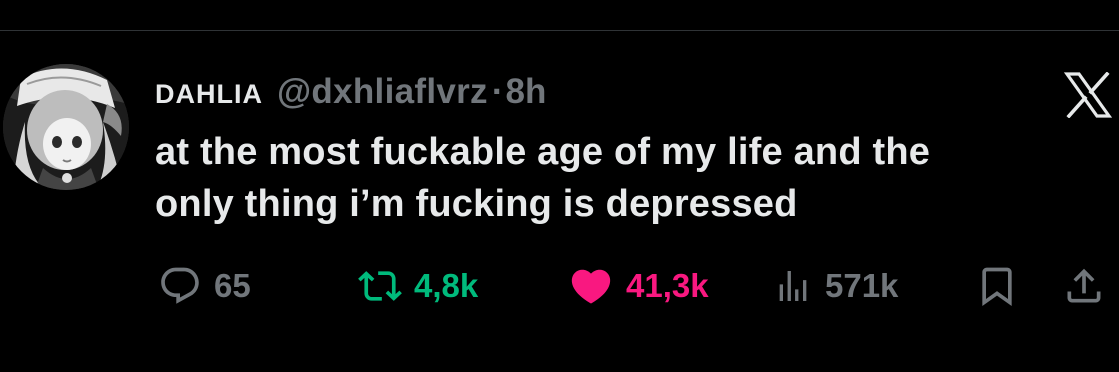  I want to click on views-chart-icon, so click(793, 286).